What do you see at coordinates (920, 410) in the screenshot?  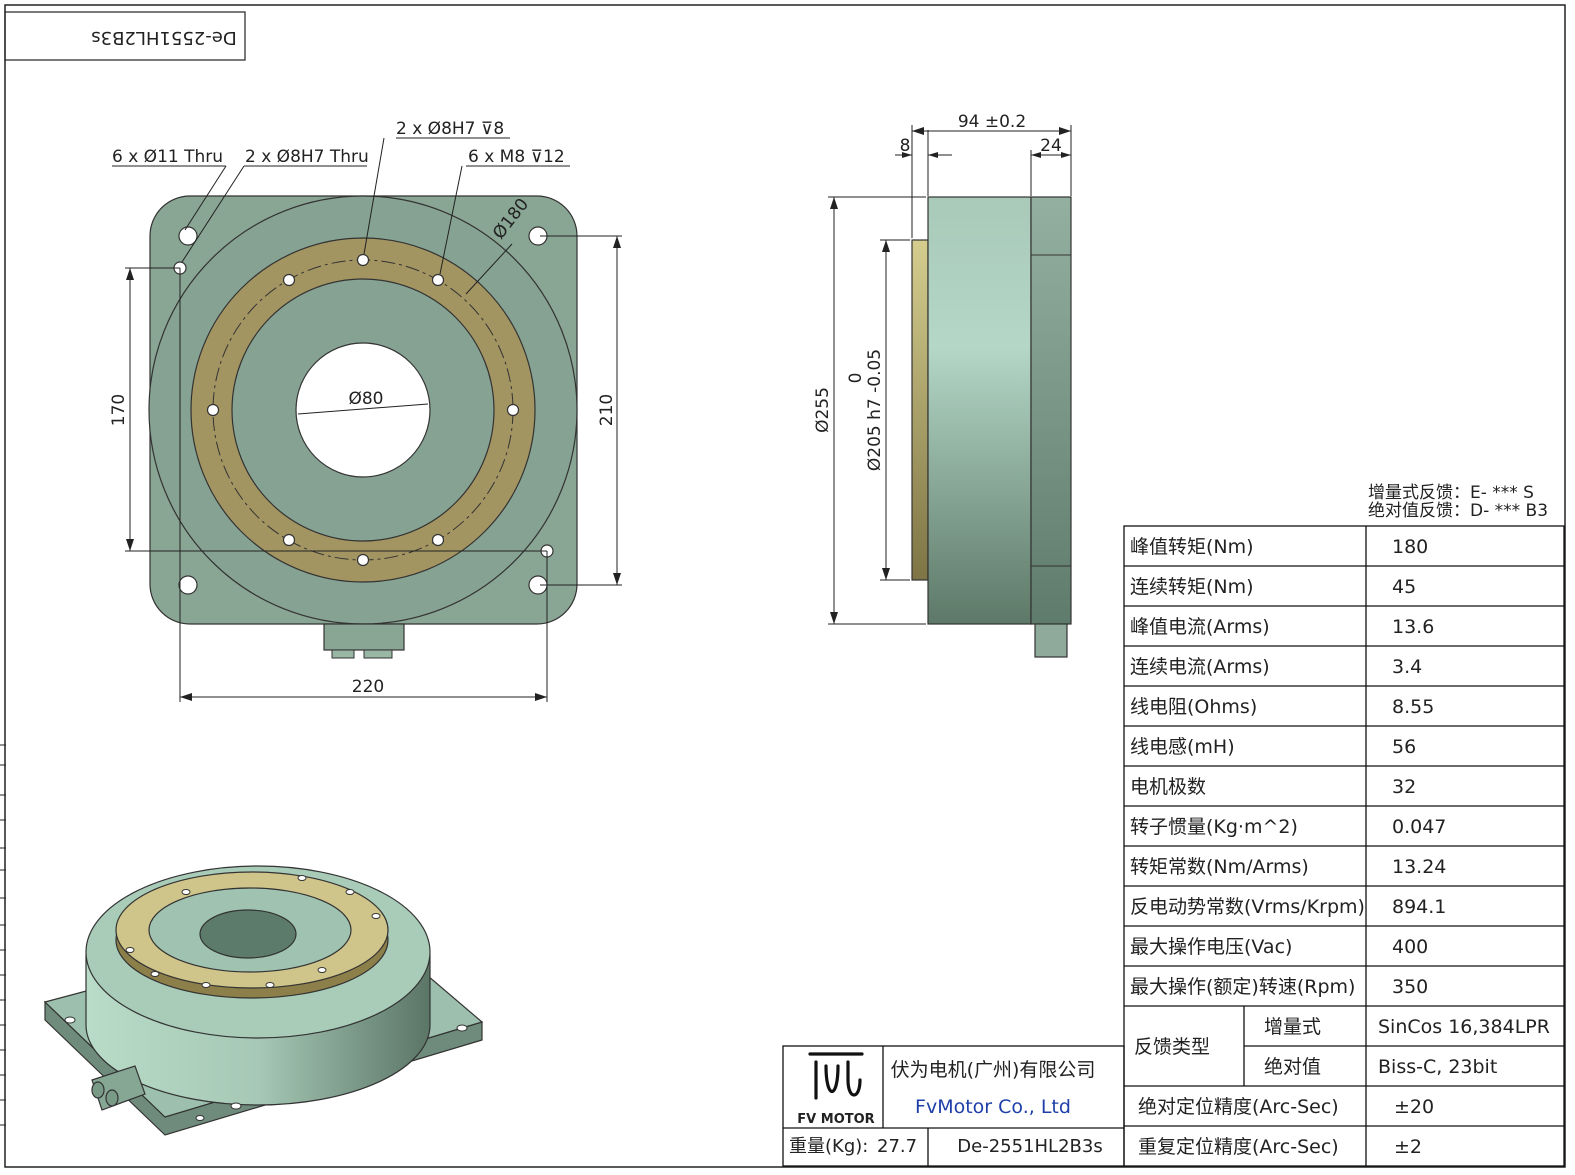 I see `rotor-pilot` at bounding box center [920, 410].